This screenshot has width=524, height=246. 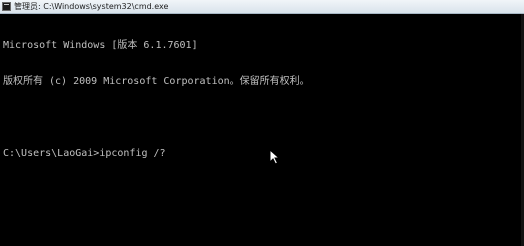 What do you see at coordinates (6, 6) in the screenshot?
I see `cmd-icon` at bounding box center [6, 6].